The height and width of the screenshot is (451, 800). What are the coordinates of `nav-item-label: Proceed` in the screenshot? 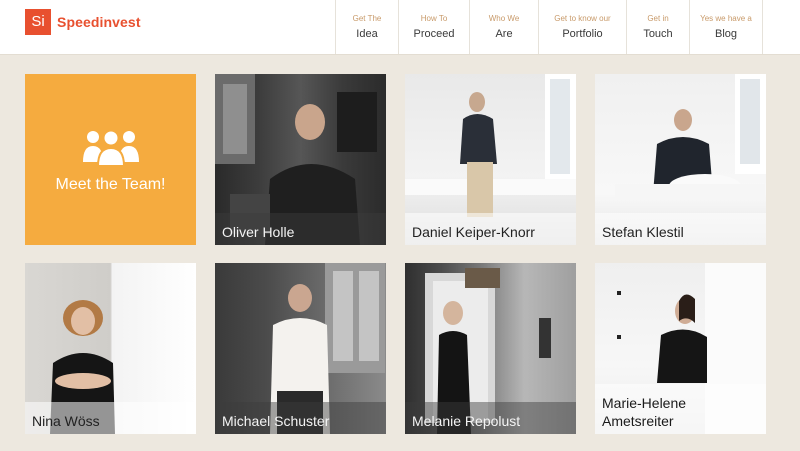 It's located at (434, 33).